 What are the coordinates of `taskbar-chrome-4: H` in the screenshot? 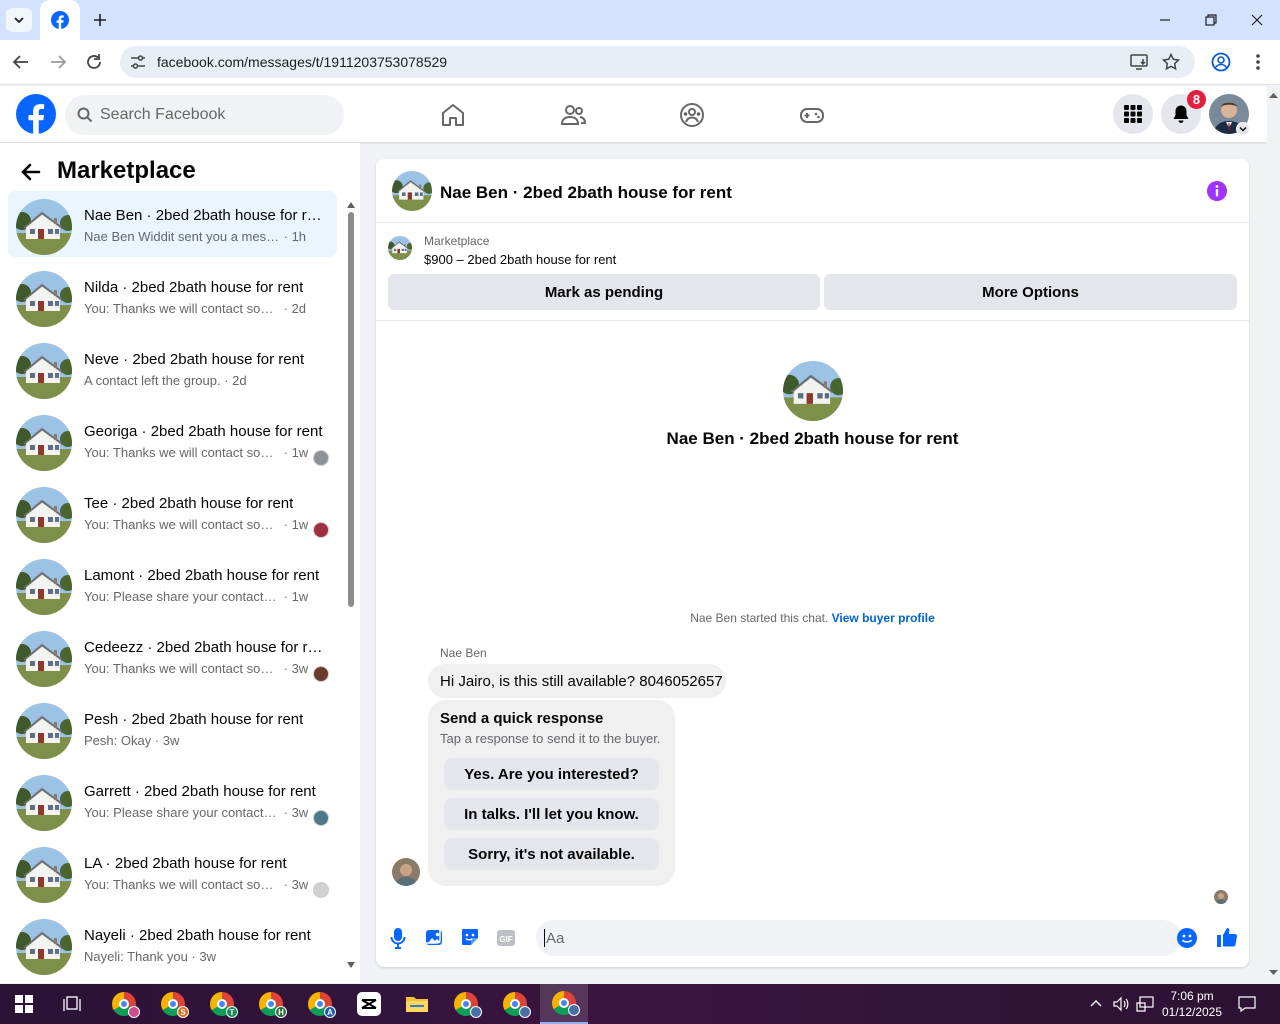 It's located at (271, 1004).